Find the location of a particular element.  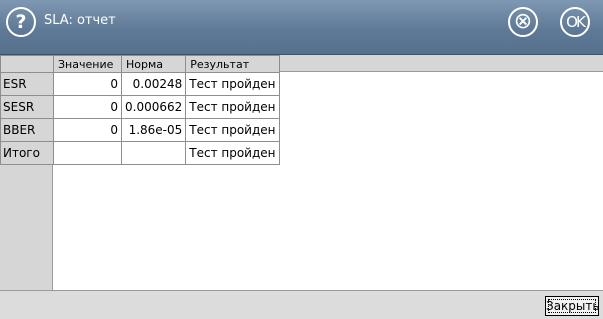

table-row: BBER 0 1.86e-05 Тест пройден is located at coordinates (140, 130).